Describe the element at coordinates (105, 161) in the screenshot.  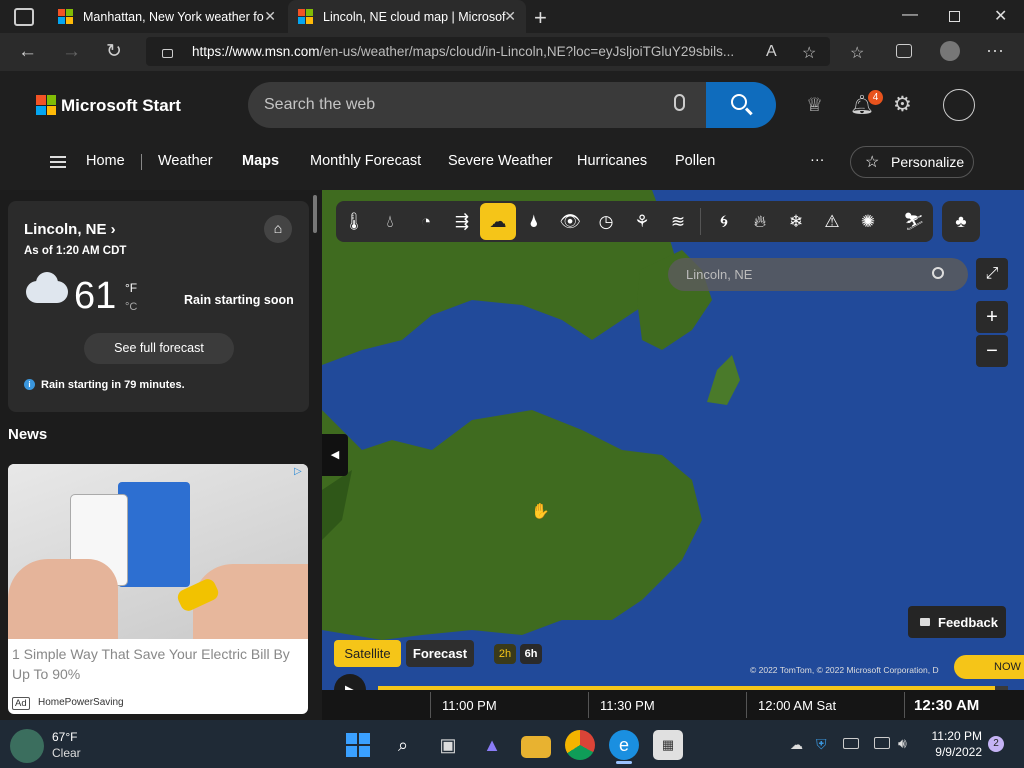
I see `nav-home: Home` at that location.